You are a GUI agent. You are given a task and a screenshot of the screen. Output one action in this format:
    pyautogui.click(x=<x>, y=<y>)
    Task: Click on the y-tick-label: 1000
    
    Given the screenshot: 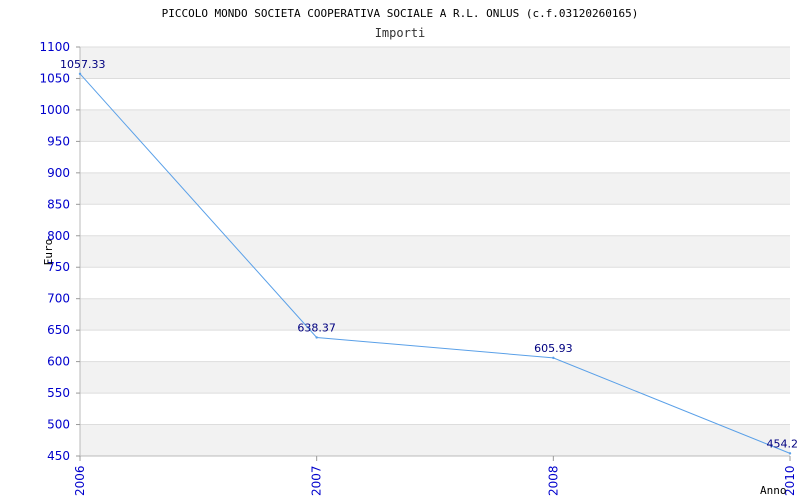 What is the action you would take?
    pyautogui.click(x=54, y=110)
    